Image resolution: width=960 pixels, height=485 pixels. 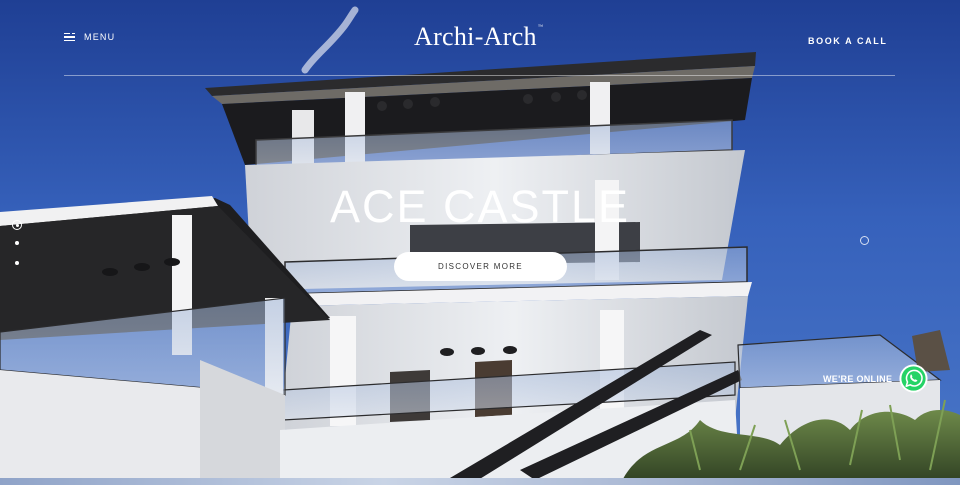 I want to click on logo-text: Archi-Arch, so click(x=475, y=36).